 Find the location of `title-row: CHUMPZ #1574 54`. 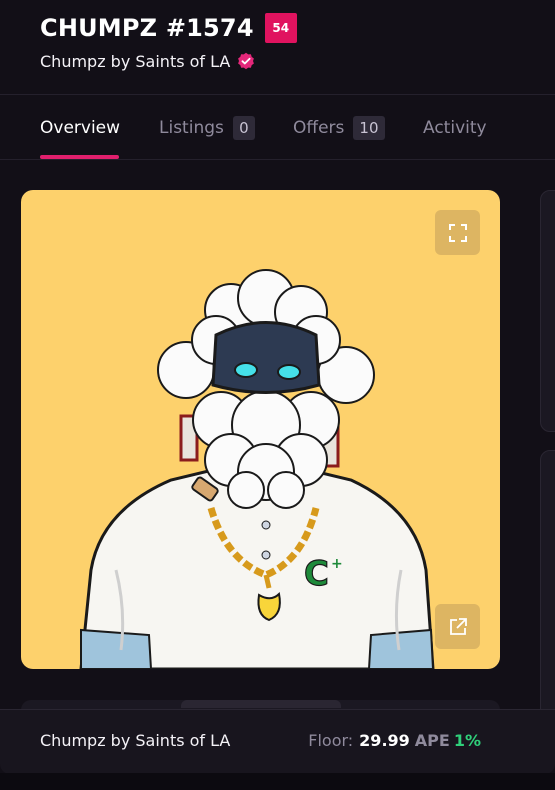

title-row: CHUMPZ #1574 54 is located at coordinates (168, 28).